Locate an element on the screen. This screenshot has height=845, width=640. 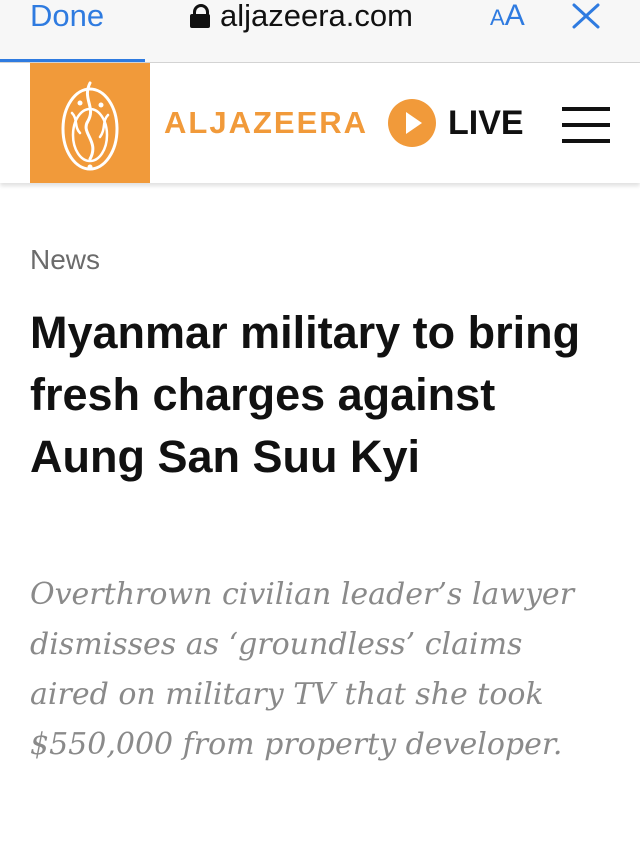
live-button: LIVE is located at coordinates (456, 123).